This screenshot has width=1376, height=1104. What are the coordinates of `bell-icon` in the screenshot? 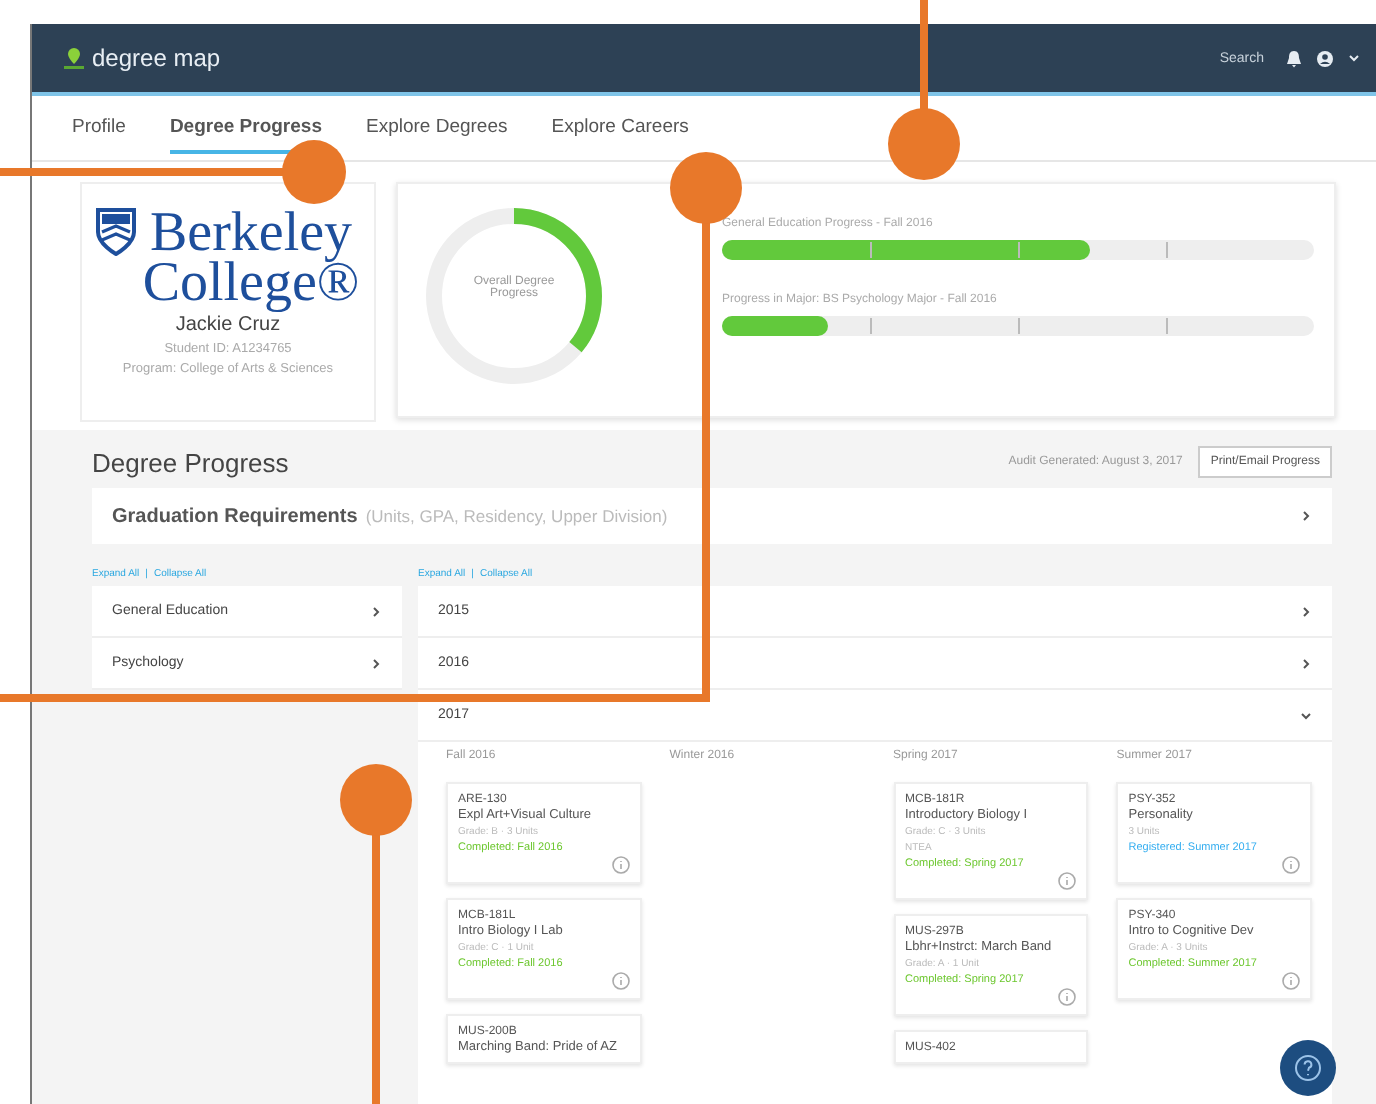 It's located at (1294, 58).